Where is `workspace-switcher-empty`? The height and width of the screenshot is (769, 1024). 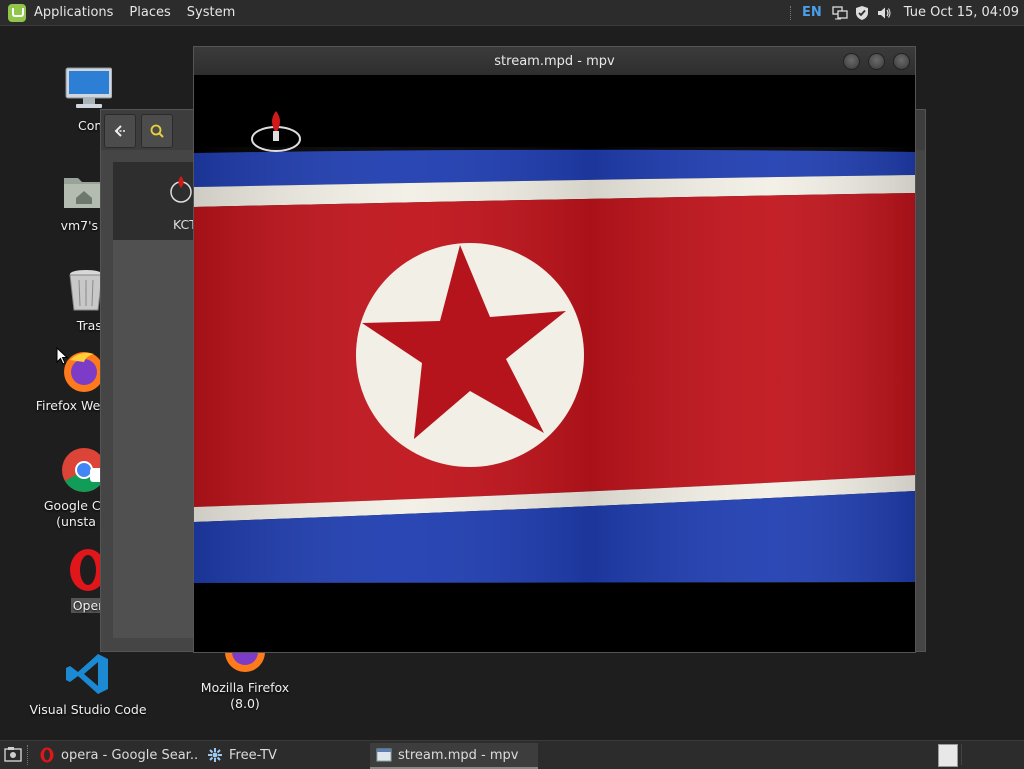 workspace-switcher-empty is located at coordinates (991, 754).